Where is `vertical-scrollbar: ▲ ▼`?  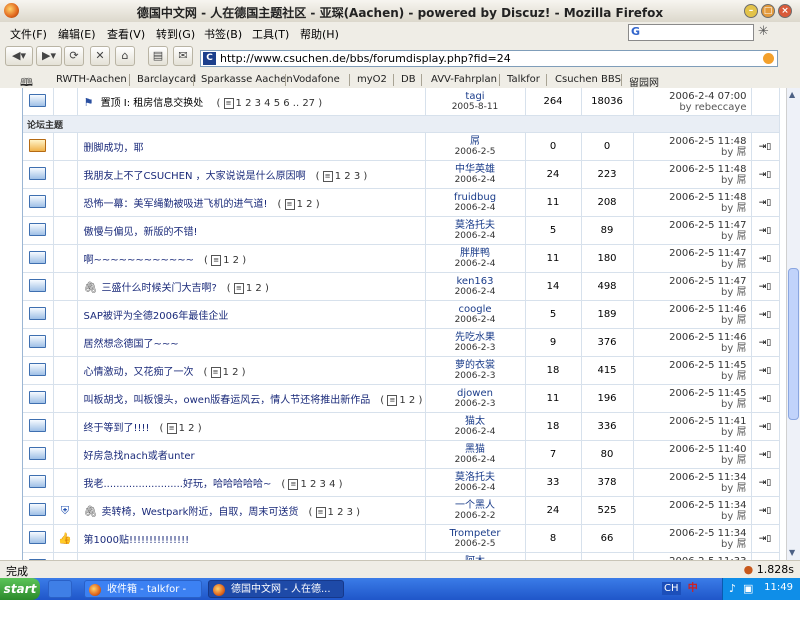 vertical-scrollbar: ▲ ▼ is located at coordinates (793, 324).